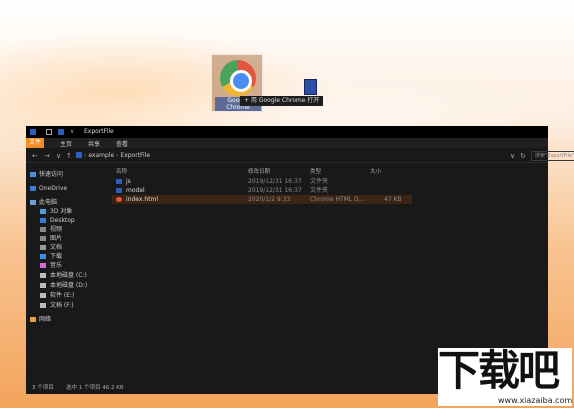  Describe the element at coordinates (122, 143) in the screenshot. I see `tab-view: 查看` at that location.